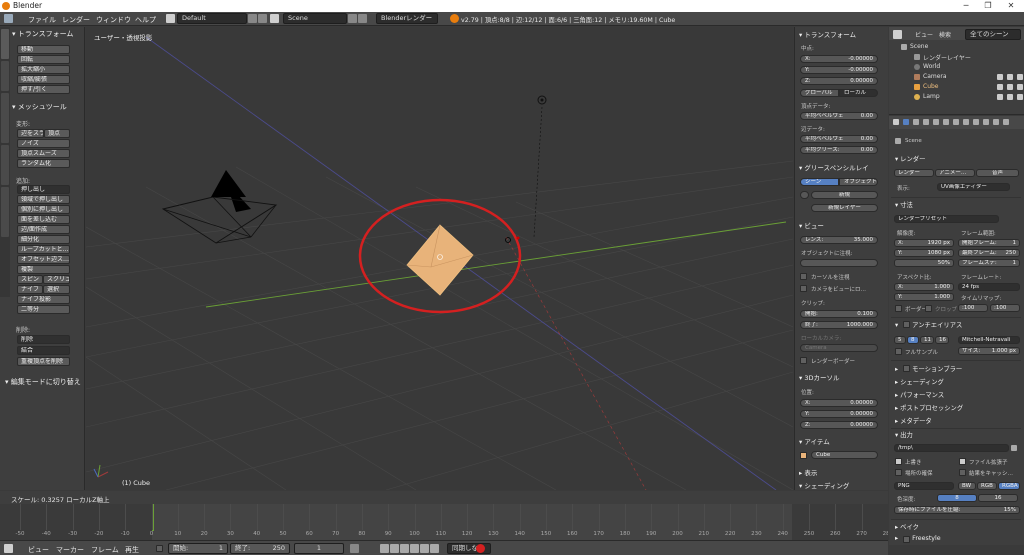  Describe the element at coordinates (839, 150) in the screenshot. I see `edge-crease-field: 平均クリース: 0.00` at that location.